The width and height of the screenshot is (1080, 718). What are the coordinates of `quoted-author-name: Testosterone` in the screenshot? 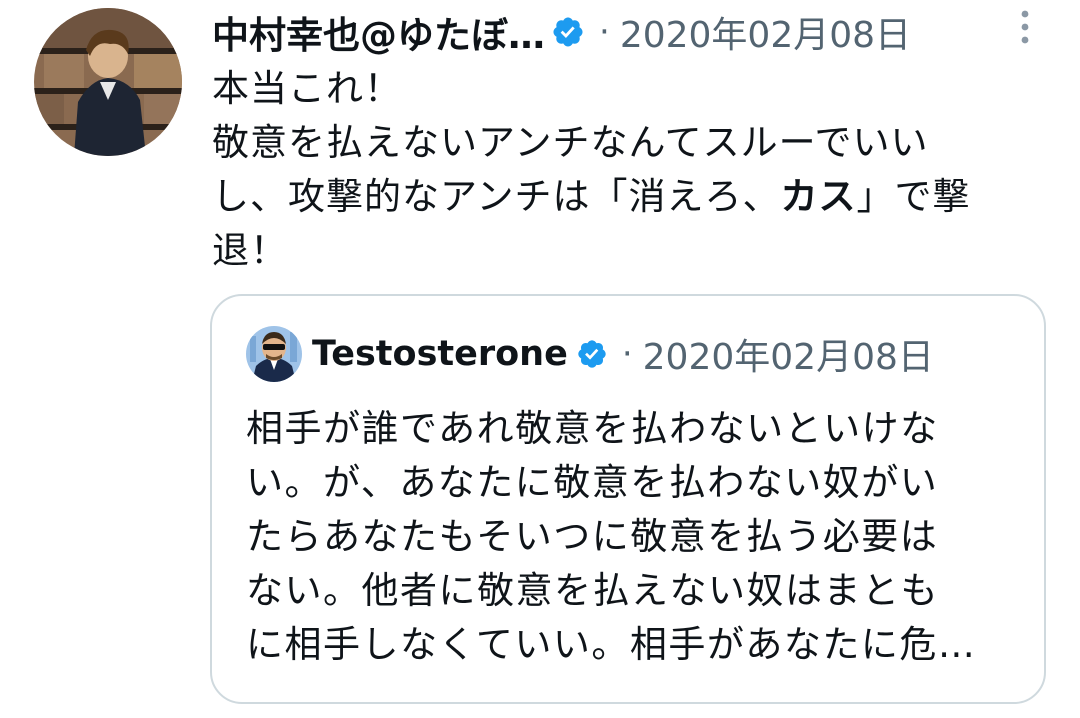 It's located at (440, 354).